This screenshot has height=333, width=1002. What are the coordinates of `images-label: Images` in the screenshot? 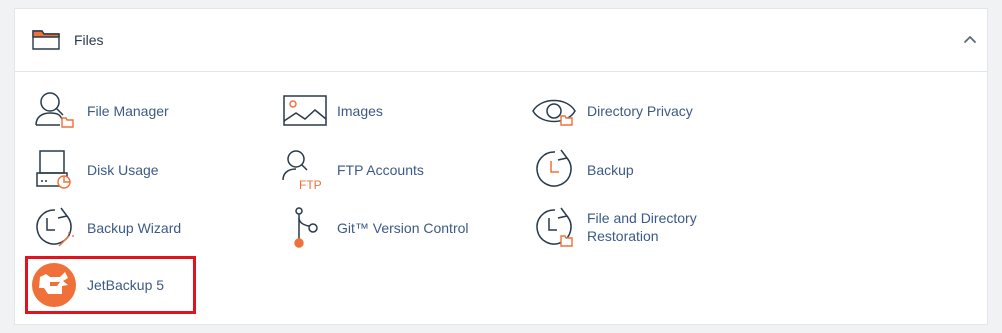 It's located at (360, 111).